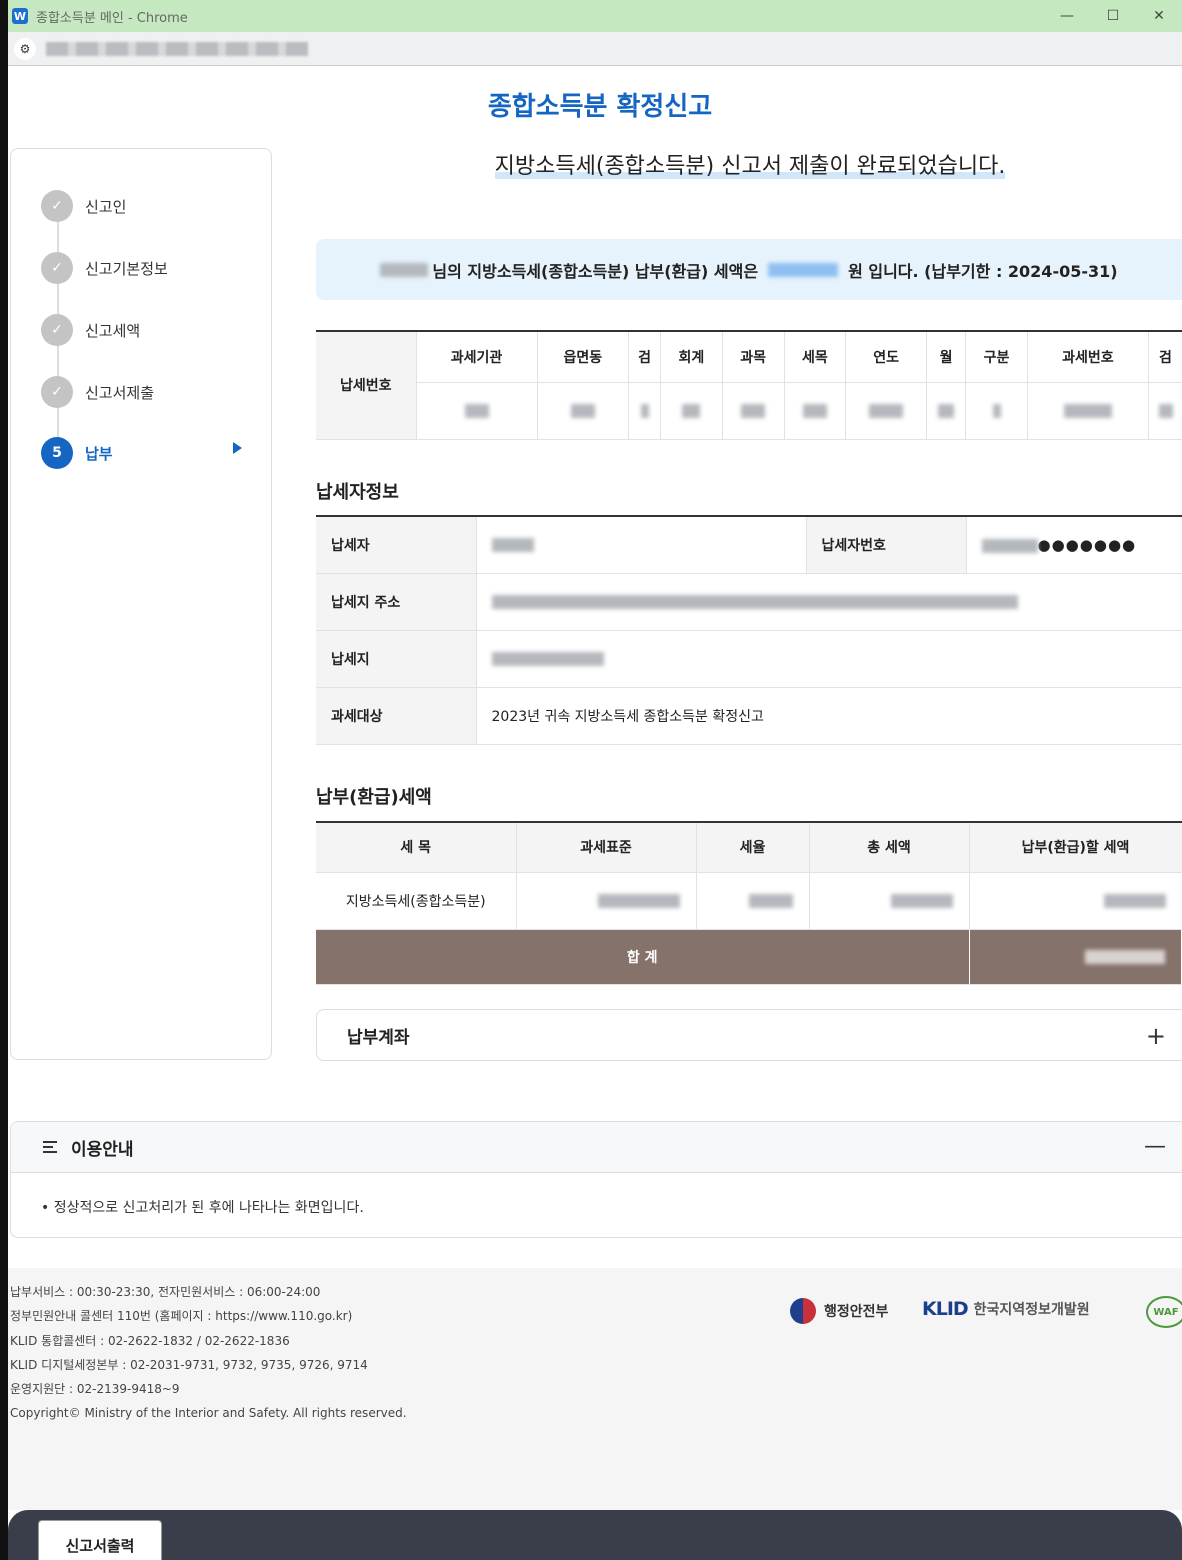  Describe the element at coordinates (112, 18) in the screenshot. I see `window-title: 종합소득분 메인 - Chrome` at that location.